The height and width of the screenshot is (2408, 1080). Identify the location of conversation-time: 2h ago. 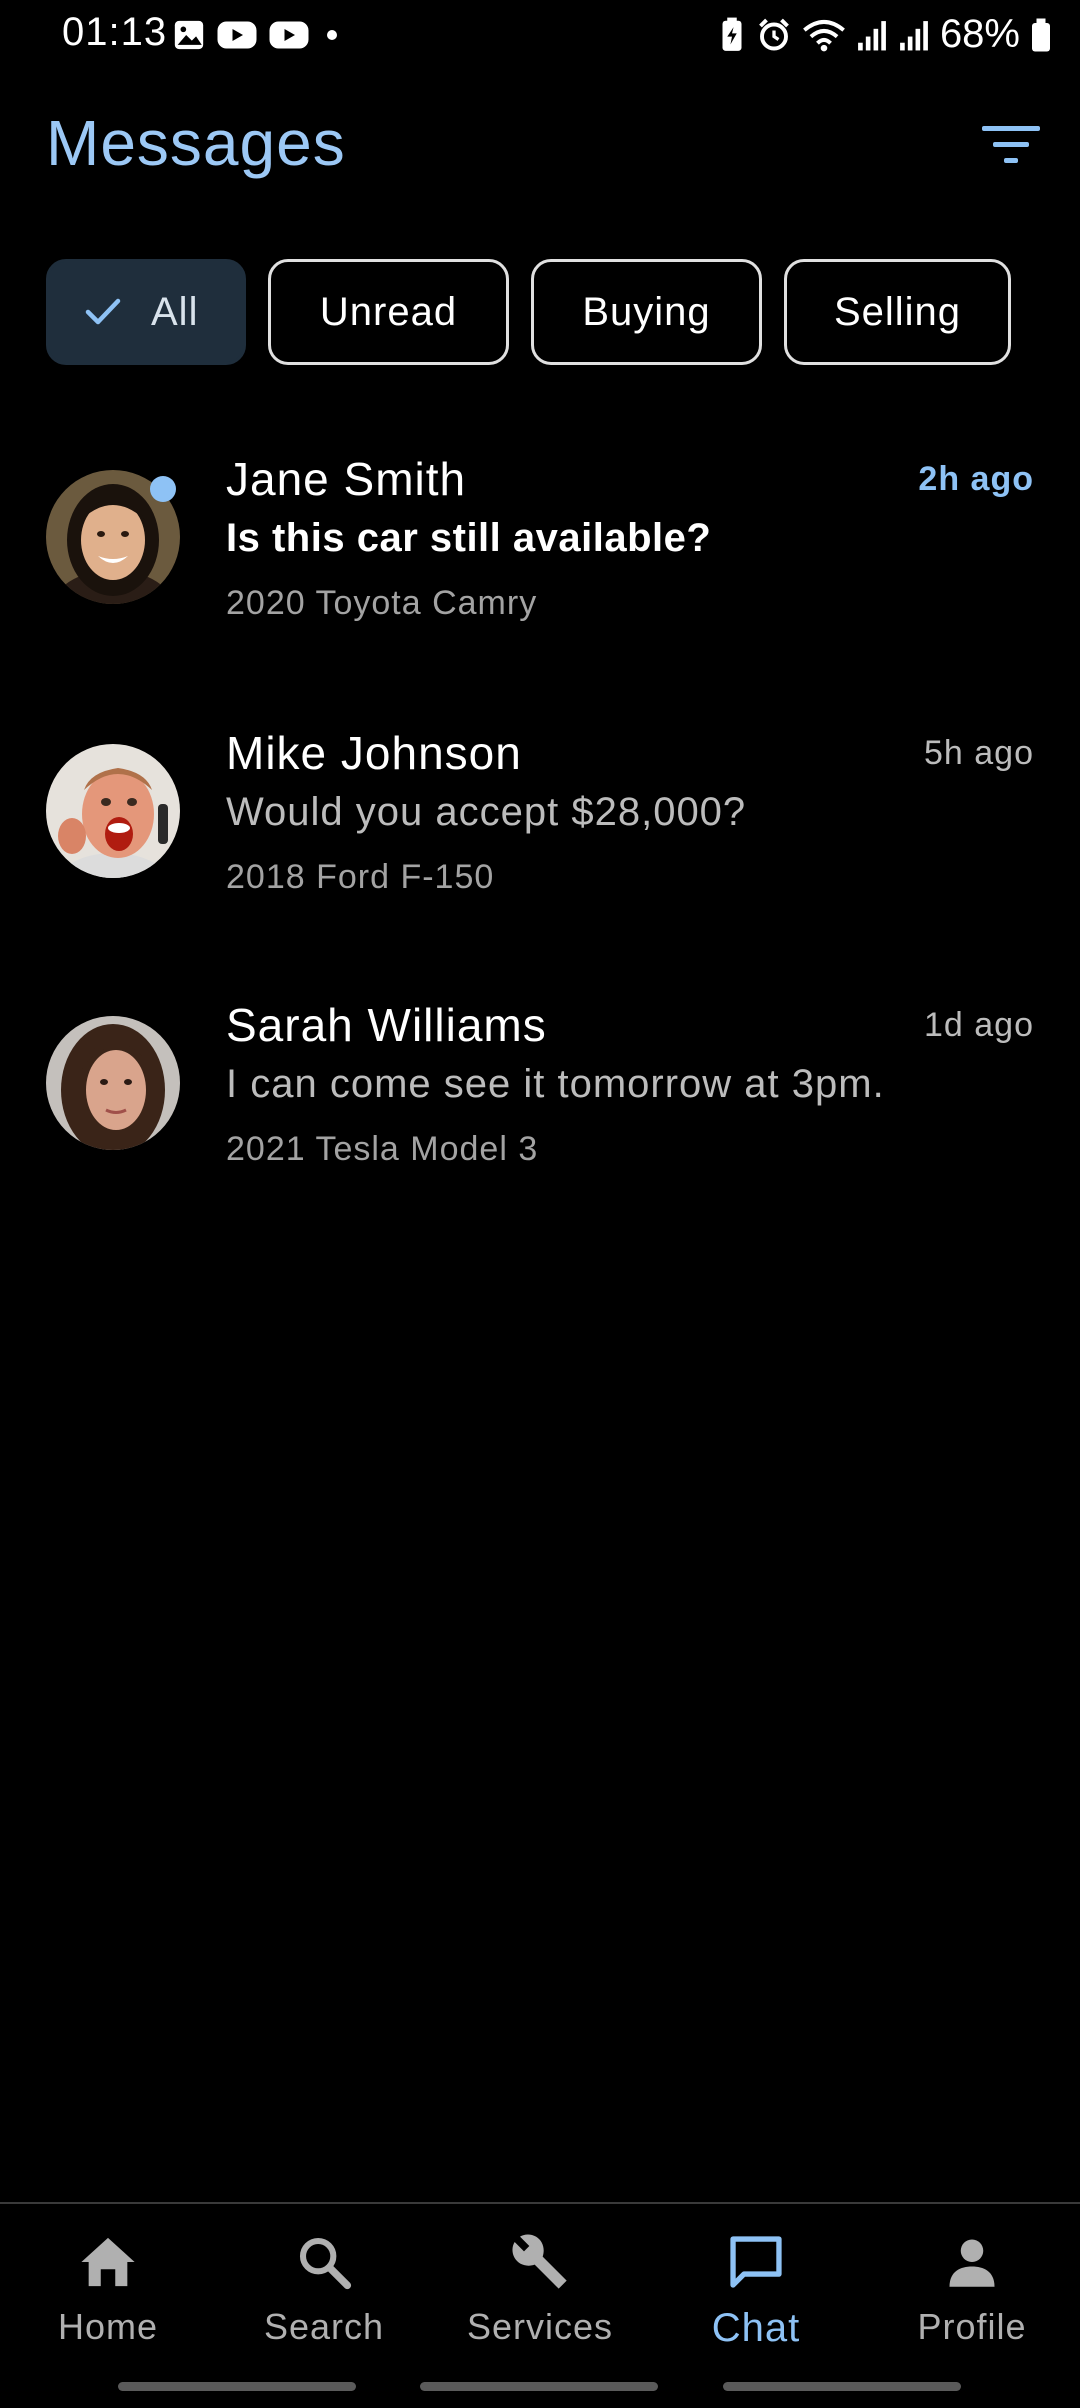
(976, 479).